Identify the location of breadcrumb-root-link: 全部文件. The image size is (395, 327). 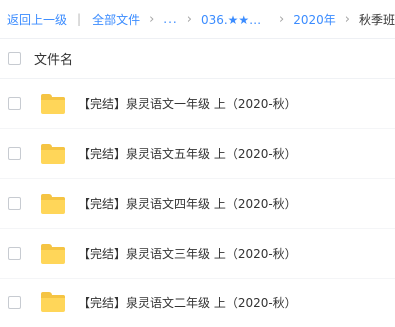
(116, 19).